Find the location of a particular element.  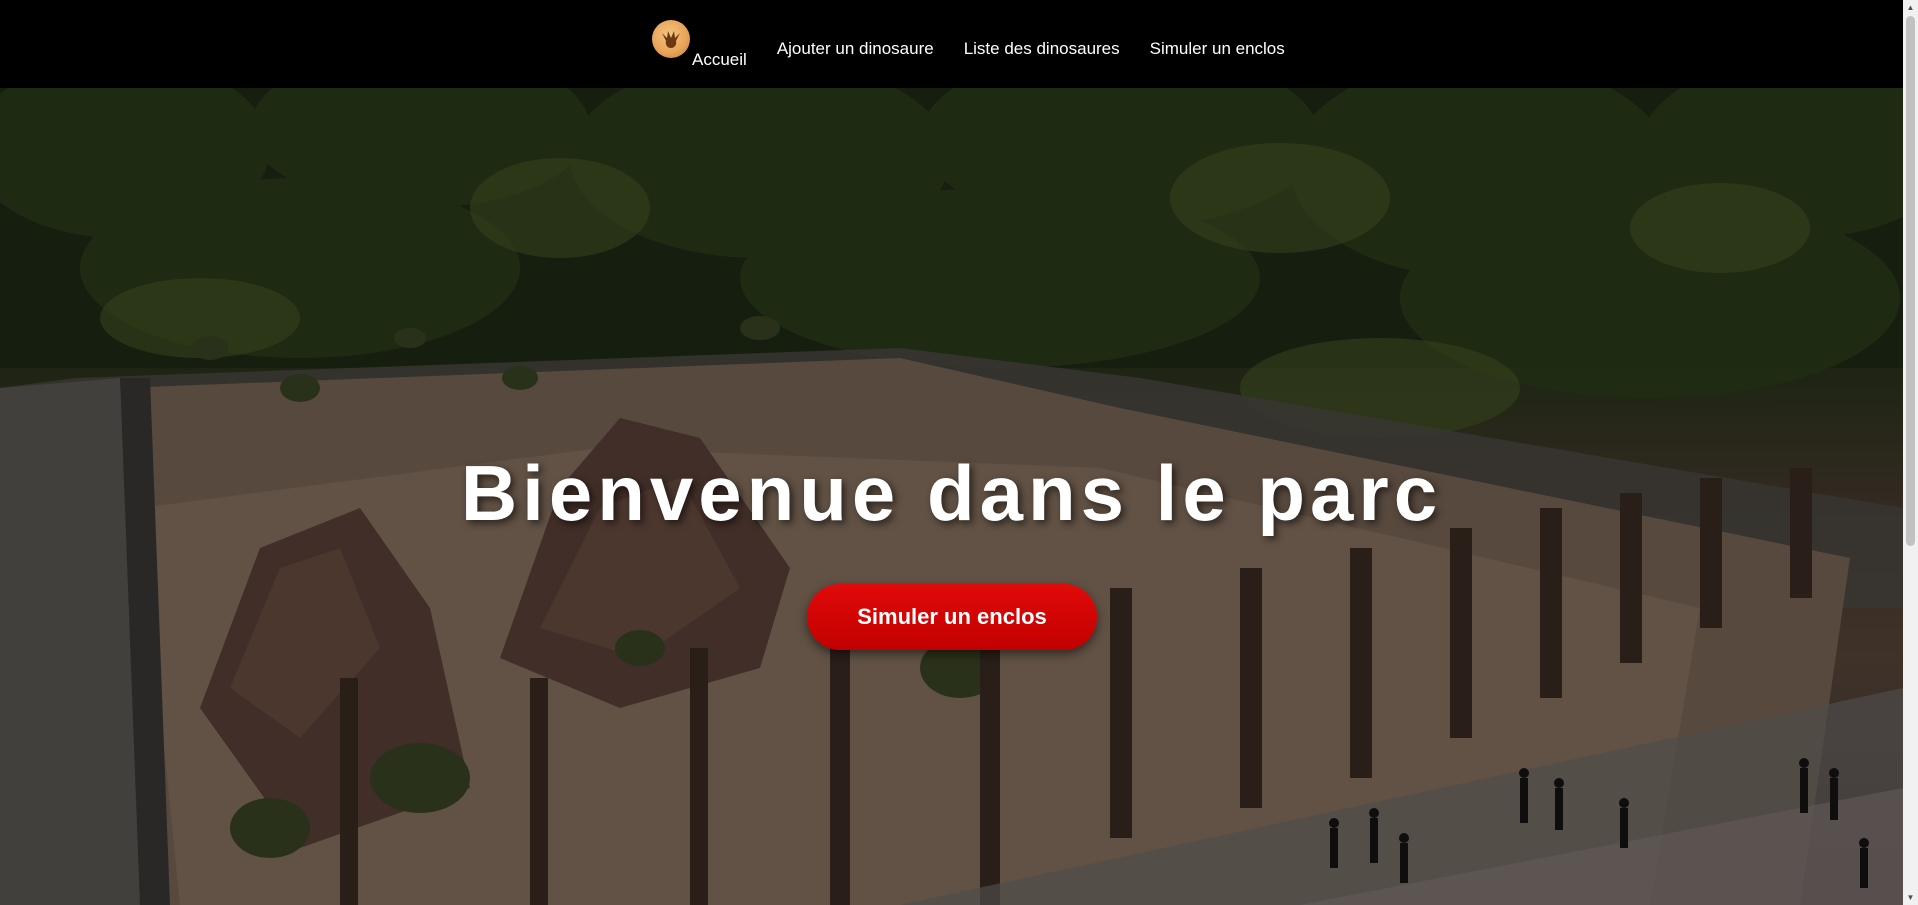

footprint-glyph is located at coordinates (671, 39).